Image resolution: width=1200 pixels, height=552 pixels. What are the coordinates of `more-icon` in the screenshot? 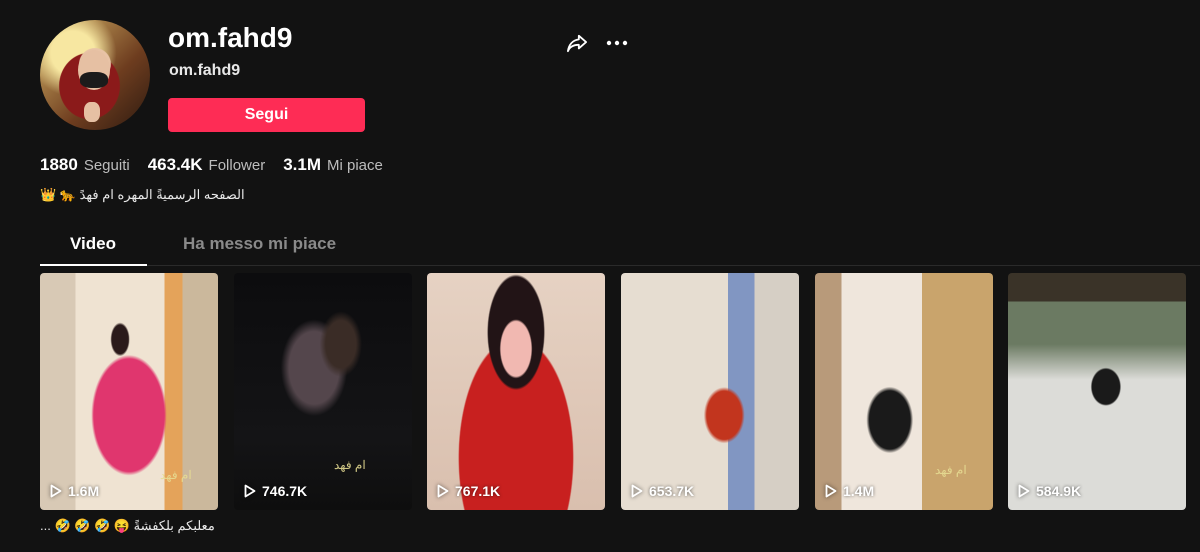 It's located at (617, 43).